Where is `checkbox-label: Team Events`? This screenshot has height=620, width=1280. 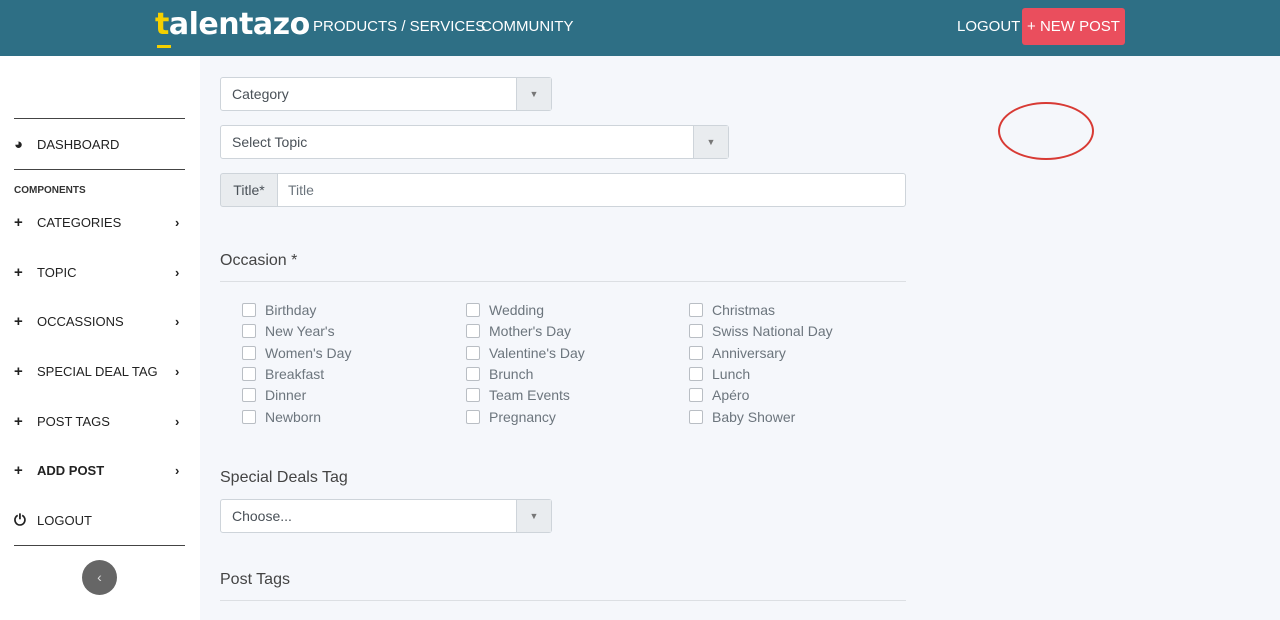 checkbox-label: Team Events is located at coordinates (529, 395).